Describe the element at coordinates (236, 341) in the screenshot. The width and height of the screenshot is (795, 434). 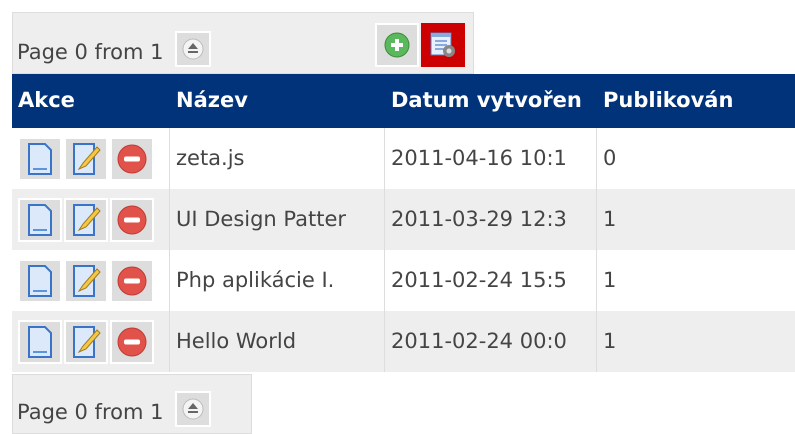
I see `table-cell-text: Hello World` at that location.